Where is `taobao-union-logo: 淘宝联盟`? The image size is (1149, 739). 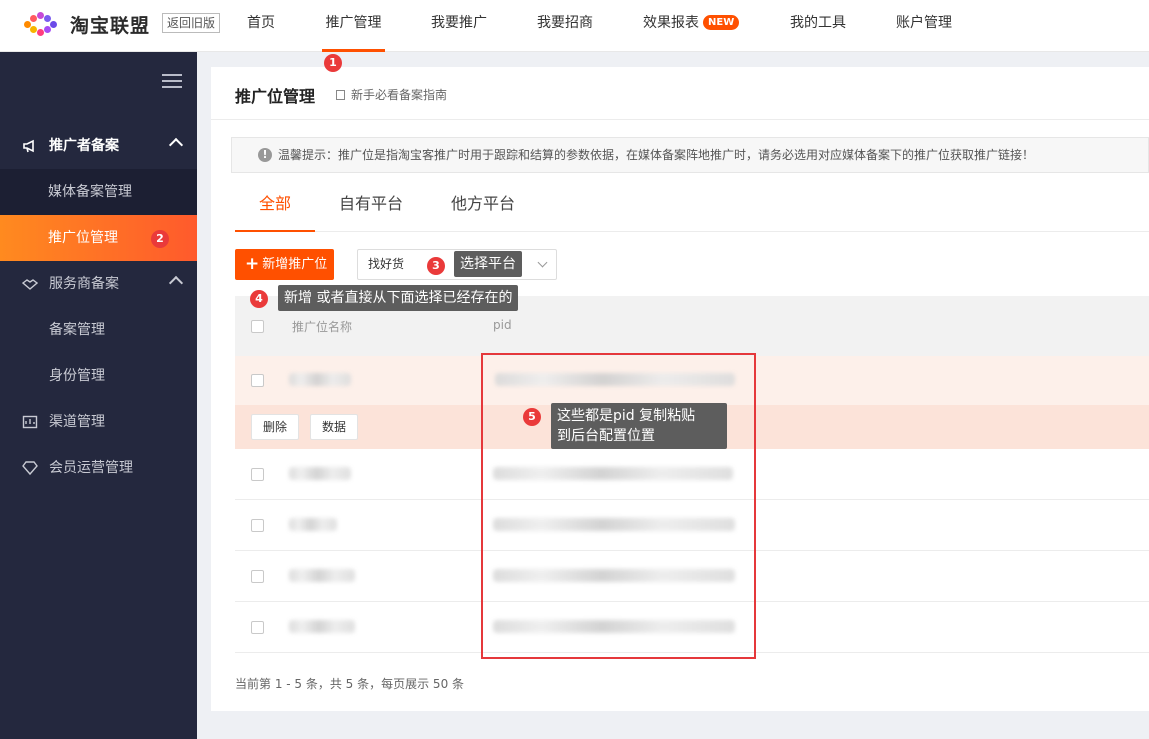
taobao-union-logo: 淘宝联盟 is located at coordinates (86, 24).